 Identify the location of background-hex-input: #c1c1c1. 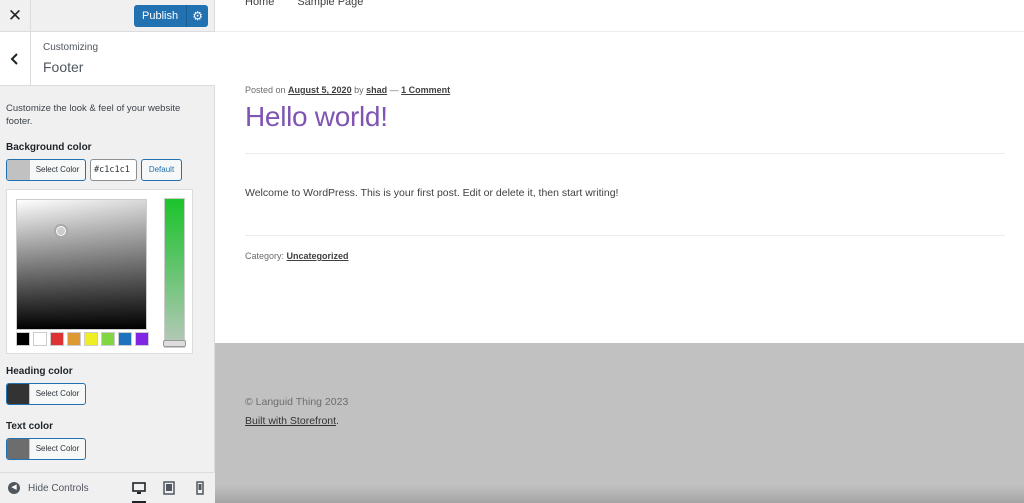
(113, 170).